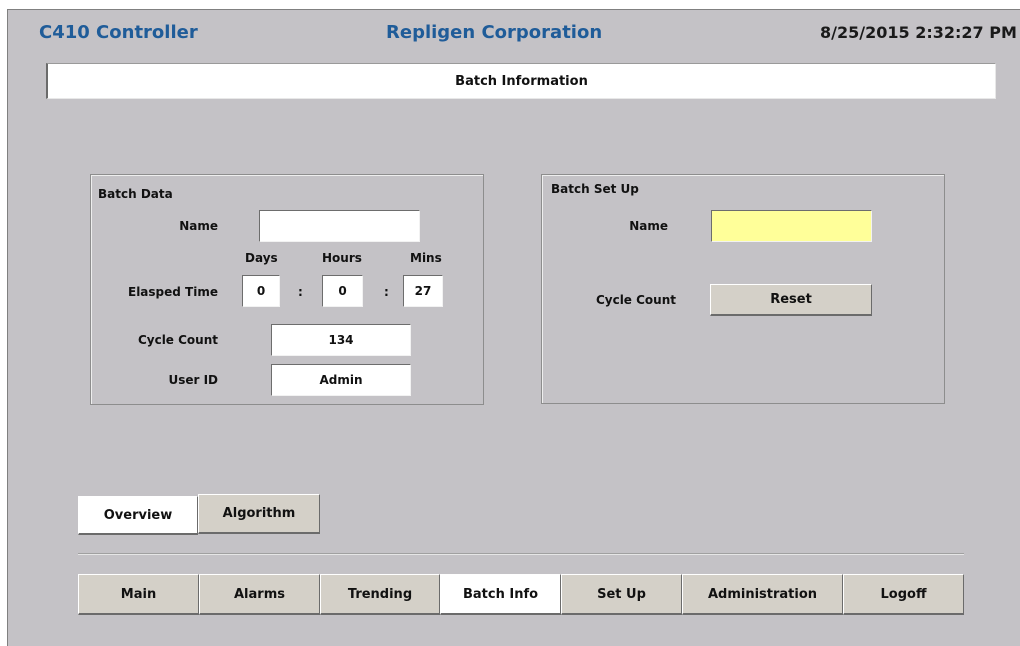  What do you see at coordinates (635, 300) in the screenshot?
I see `setup-cycle-count-label: Cycle Count` at bounding box center [635, 300].